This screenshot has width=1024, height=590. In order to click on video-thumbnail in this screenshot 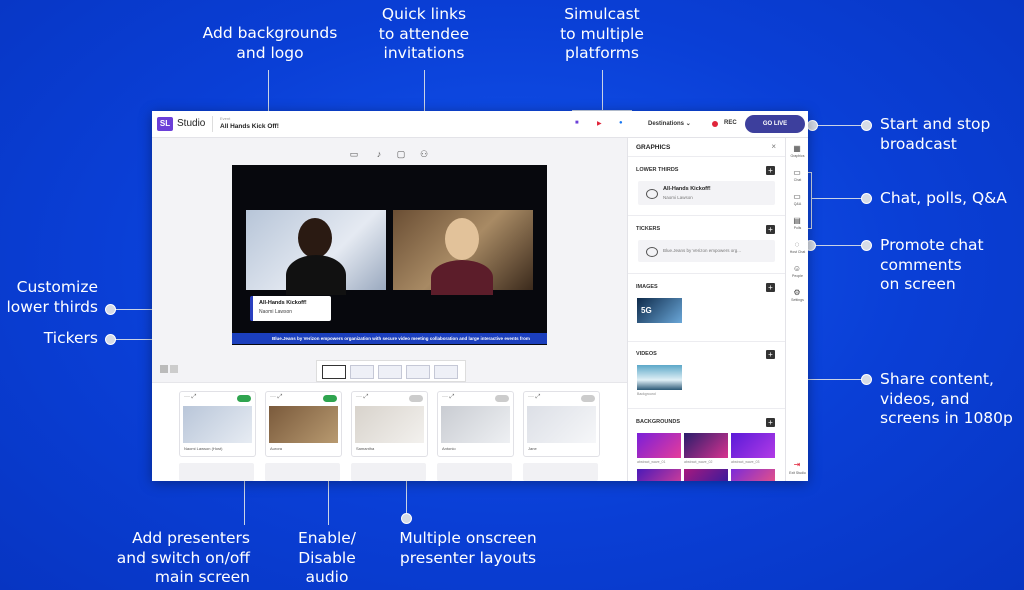, I will do `click(659, 377)`.